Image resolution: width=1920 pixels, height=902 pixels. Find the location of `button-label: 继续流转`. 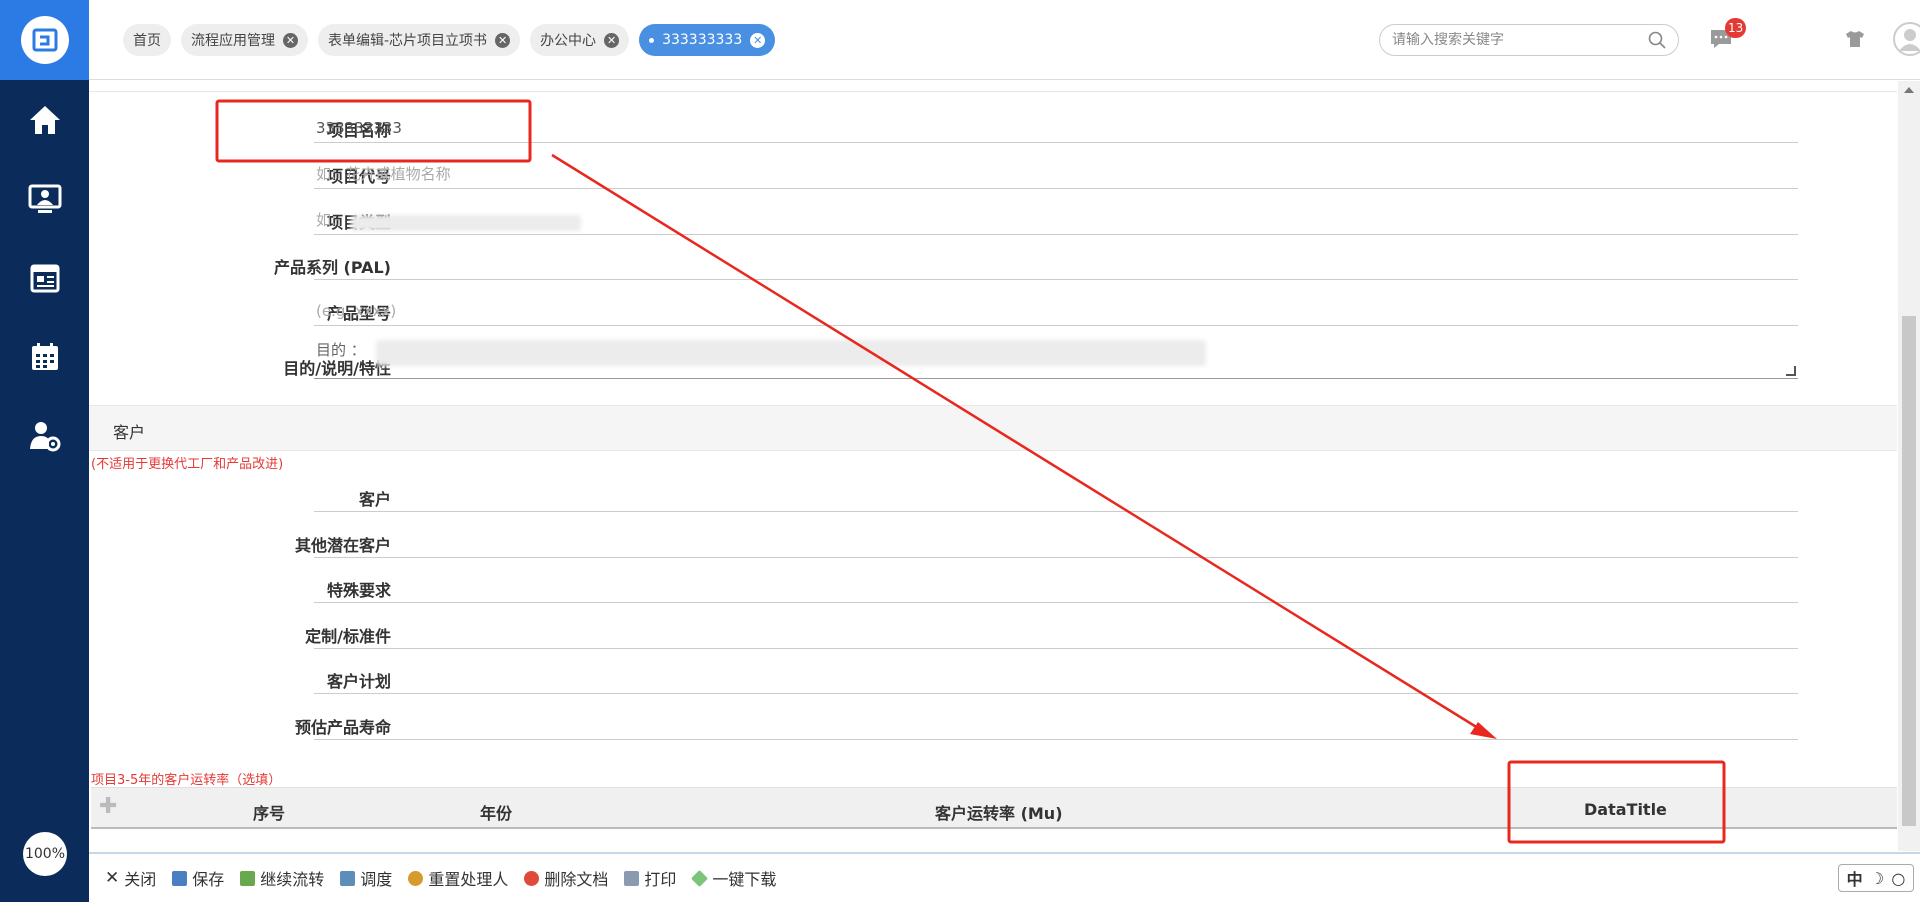

button-label: 继续流转 is located at coordinates (292, 879).